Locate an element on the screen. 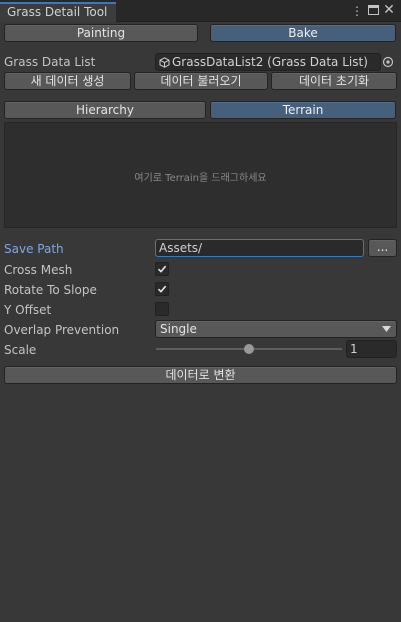 This screenshot has width=401, height=622. save-path-label: Save Path is located at coordinates (34, 249).